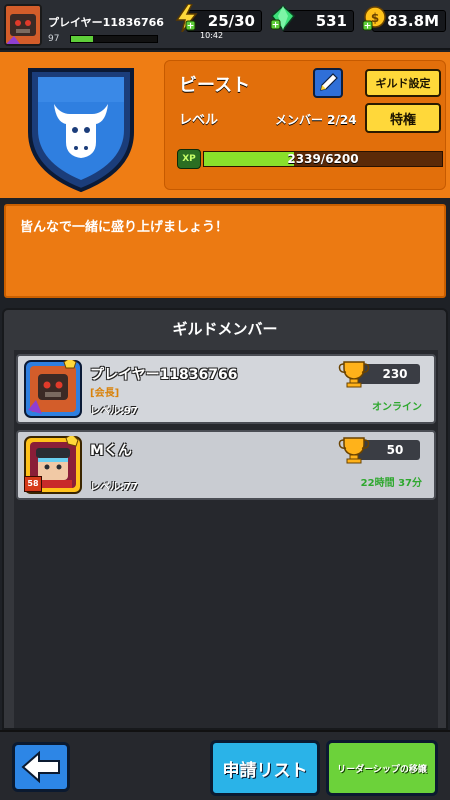  I want to click on gem-icon: +, so click(283, 18).